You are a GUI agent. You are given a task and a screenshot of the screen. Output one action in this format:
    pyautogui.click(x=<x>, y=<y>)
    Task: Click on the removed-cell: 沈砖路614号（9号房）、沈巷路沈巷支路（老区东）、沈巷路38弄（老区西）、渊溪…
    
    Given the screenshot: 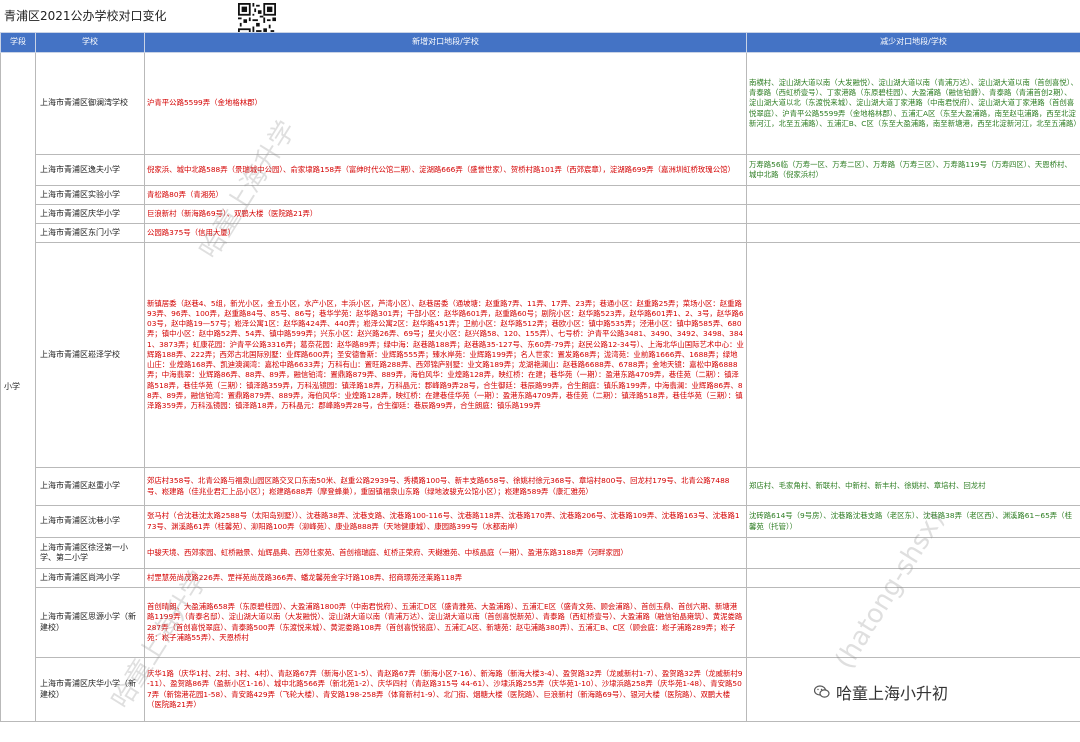 What is the action you would take?
    pyautogui.click(x=913, y=521)
    